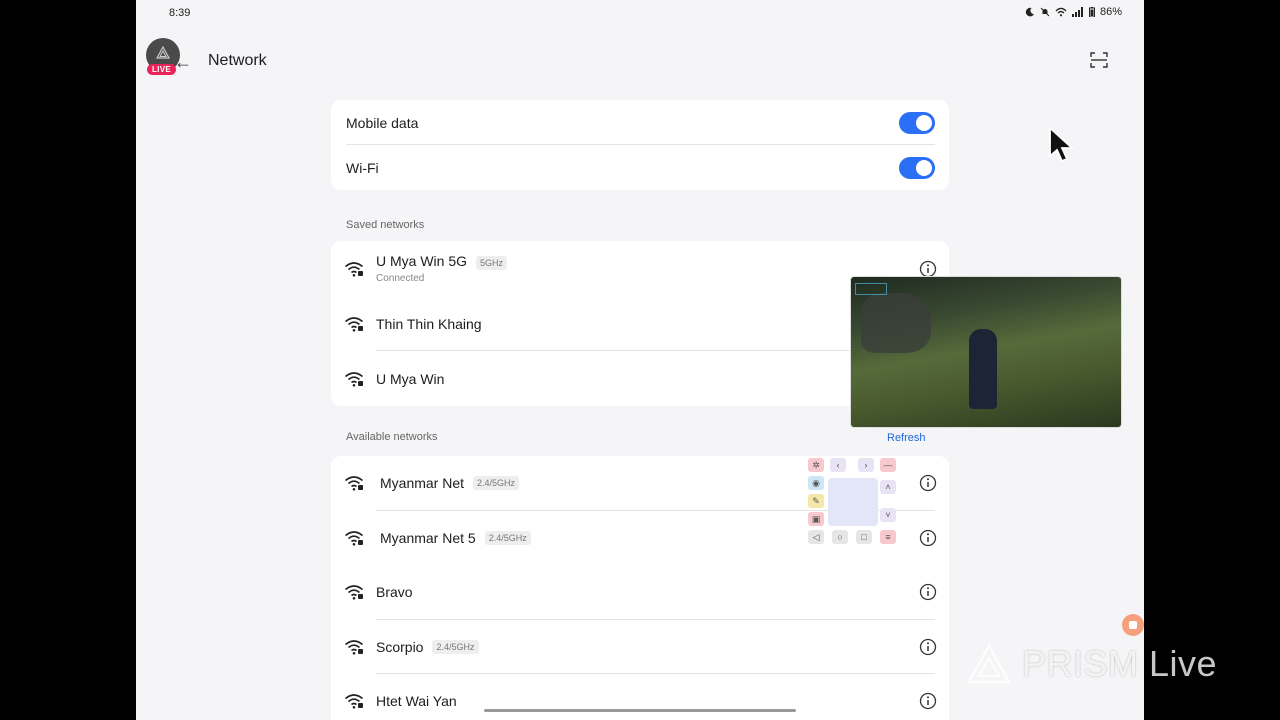 The height and width of the screenshot is (720, 1280). I want to click on mute-bell-icon, so click(1045, 12).